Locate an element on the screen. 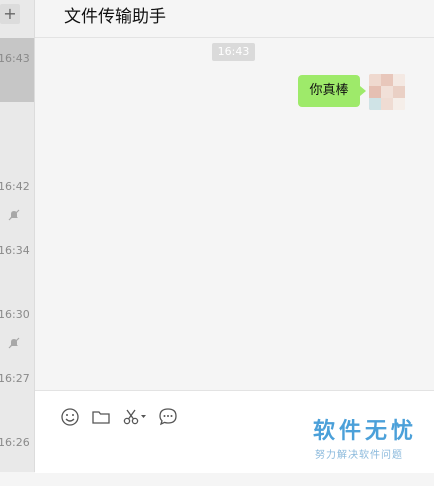  avatar is located at coordinates (387, 92).